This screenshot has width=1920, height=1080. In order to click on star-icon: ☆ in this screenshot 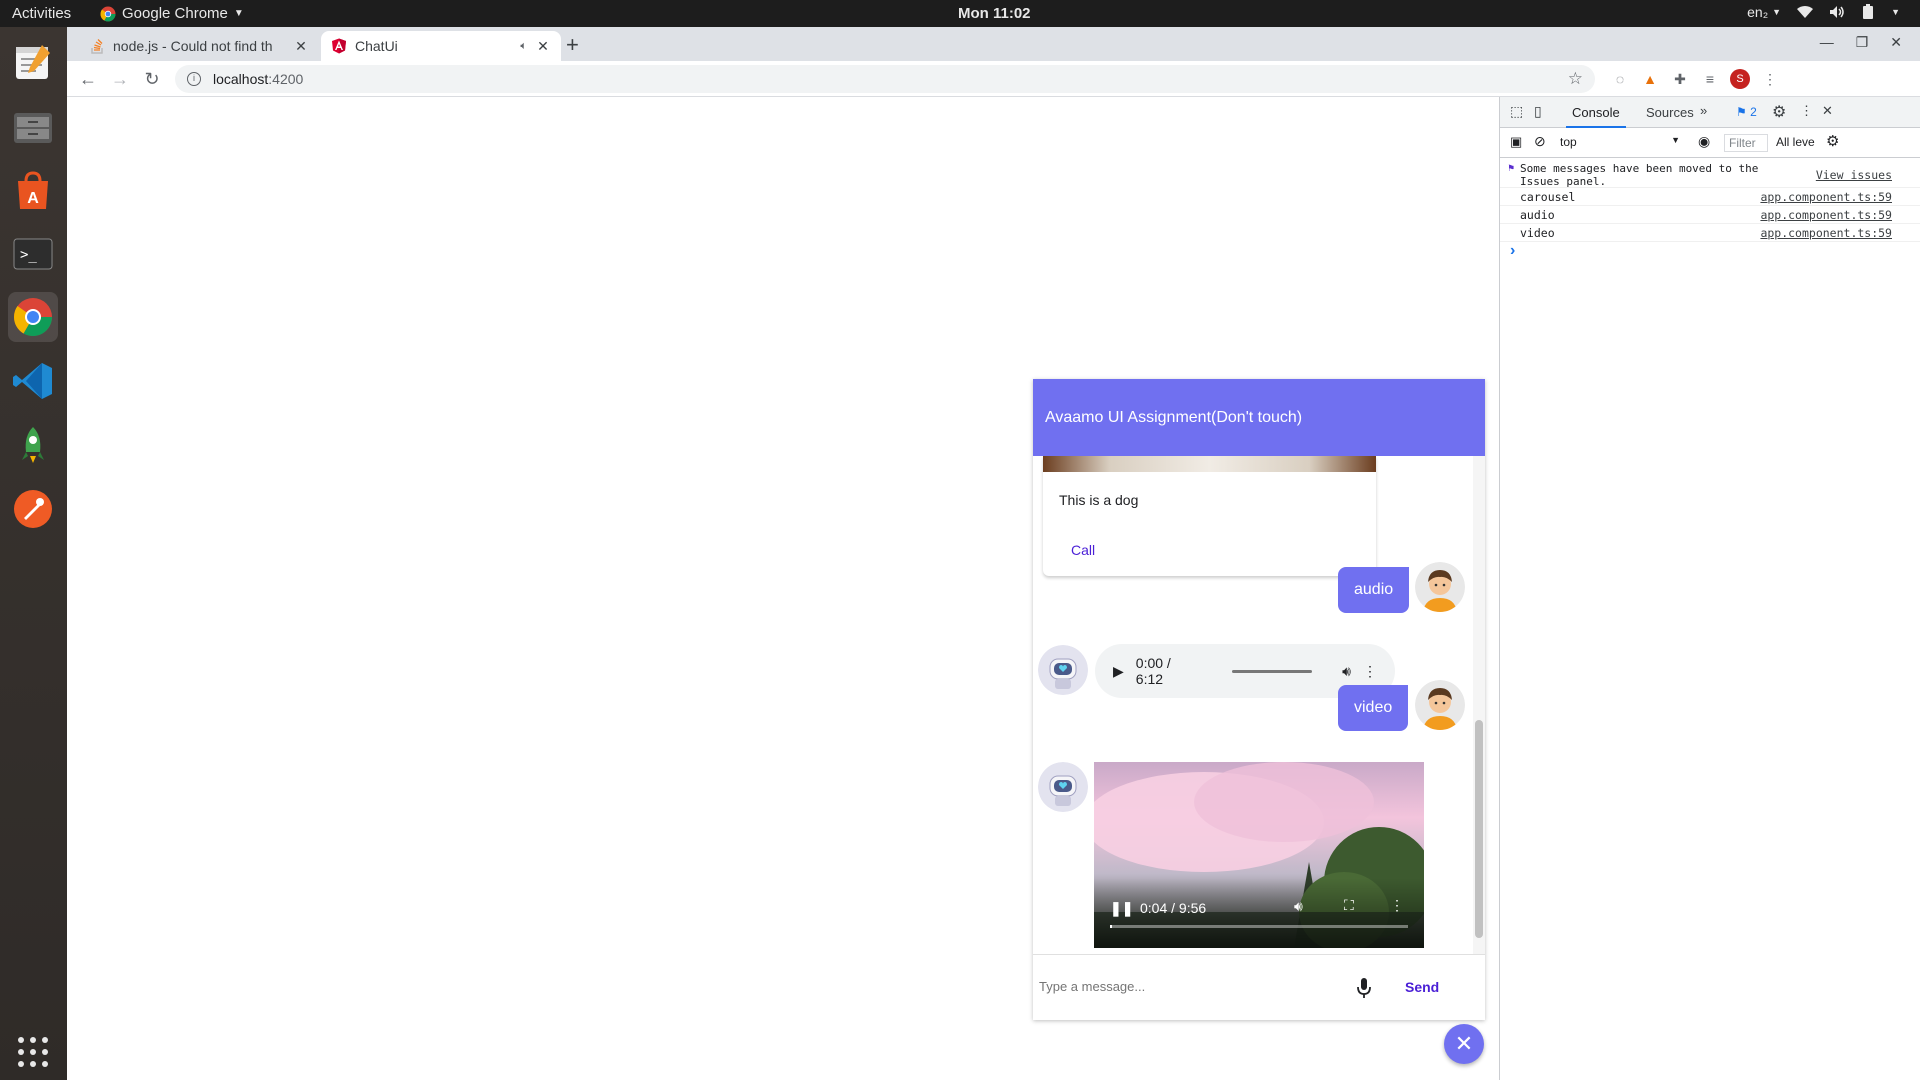, I will do `click(1575, 79)`.